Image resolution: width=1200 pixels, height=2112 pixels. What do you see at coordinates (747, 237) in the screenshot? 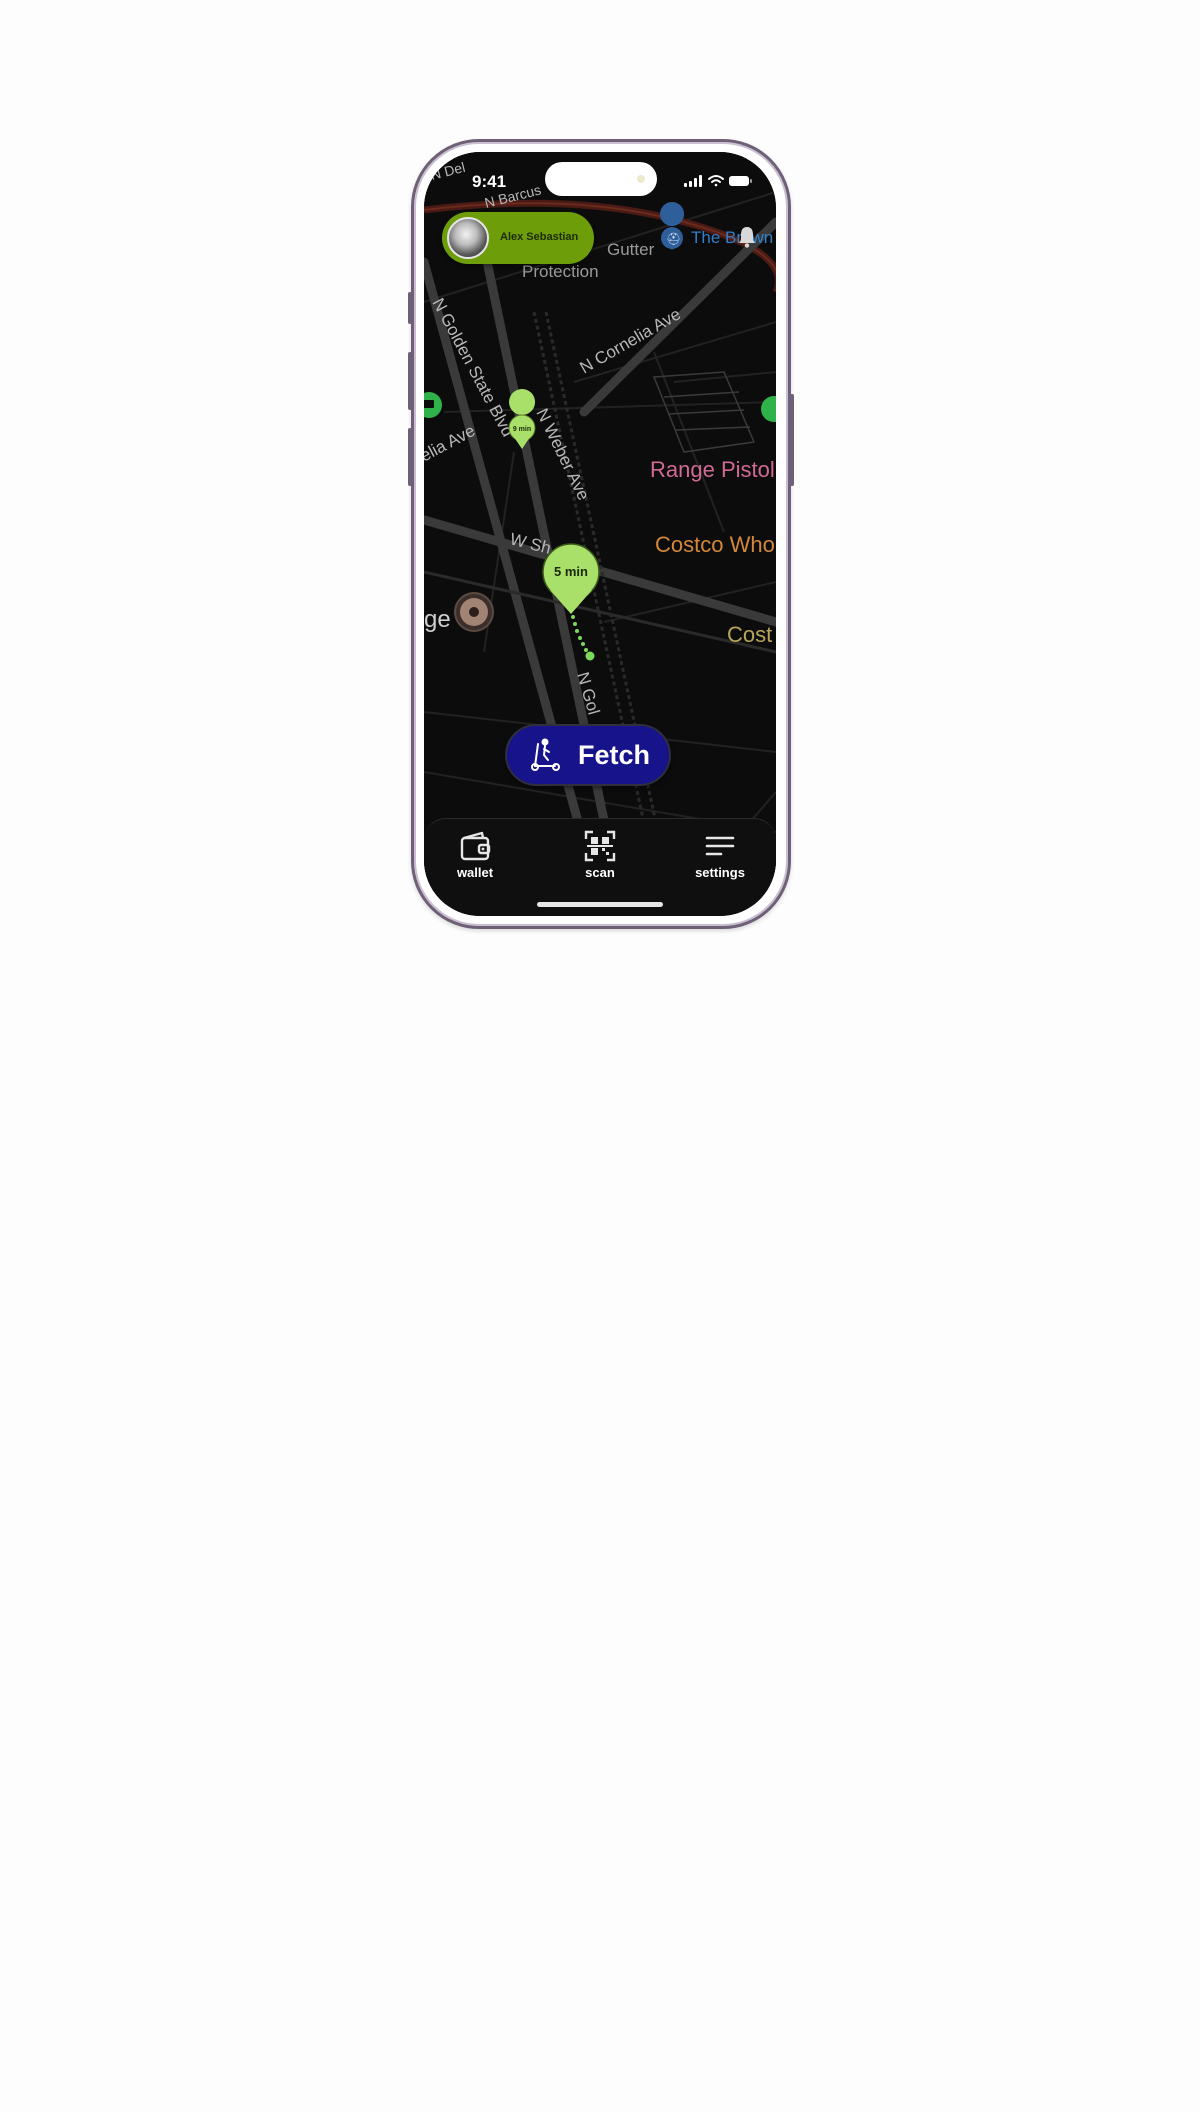
I see `bell-icon` at bounding box center [747, 237].